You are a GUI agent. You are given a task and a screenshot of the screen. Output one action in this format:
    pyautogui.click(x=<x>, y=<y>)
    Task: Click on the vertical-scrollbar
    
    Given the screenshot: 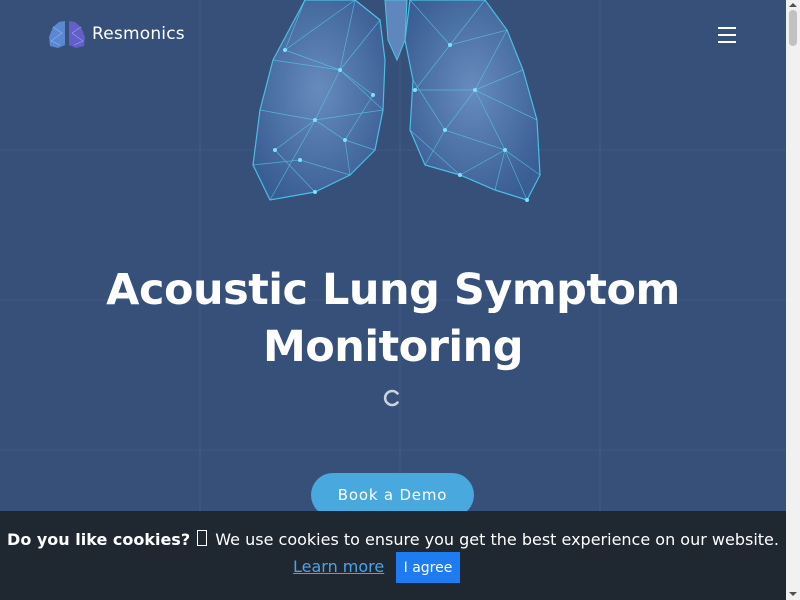 What is the action you would take?
    pyautogui.click(x=793, y=300)
    